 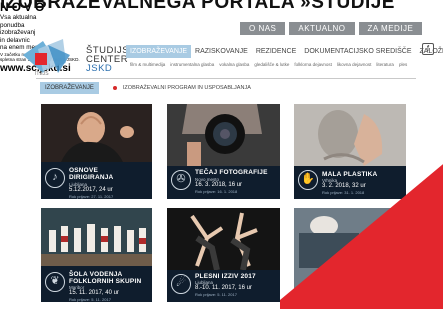 I want to click on card-title: ŠOLA VODENJA FOLKLORNIH SKUPIN, so click(x=105, y=278).